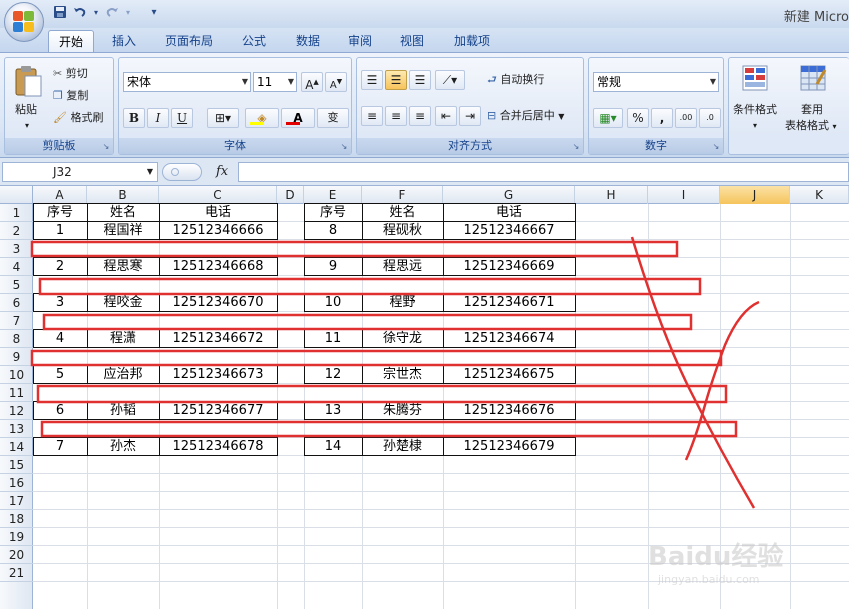 Image resolution: width=849 pixels, height=609 pixels. I want to click on wrap-text-button: ⮐ 自动换行, so click(515, 80).